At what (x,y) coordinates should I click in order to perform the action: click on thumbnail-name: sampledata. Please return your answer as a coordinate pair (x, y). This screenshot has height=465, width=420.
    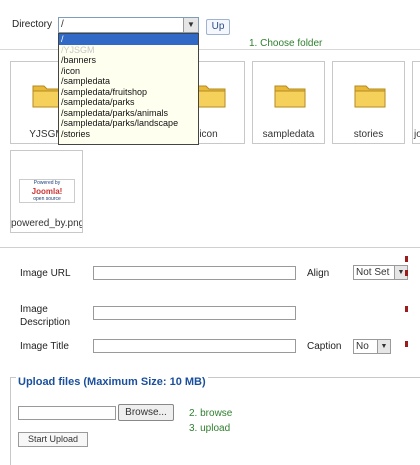
    Looking at the image, I should click on (288, 134).